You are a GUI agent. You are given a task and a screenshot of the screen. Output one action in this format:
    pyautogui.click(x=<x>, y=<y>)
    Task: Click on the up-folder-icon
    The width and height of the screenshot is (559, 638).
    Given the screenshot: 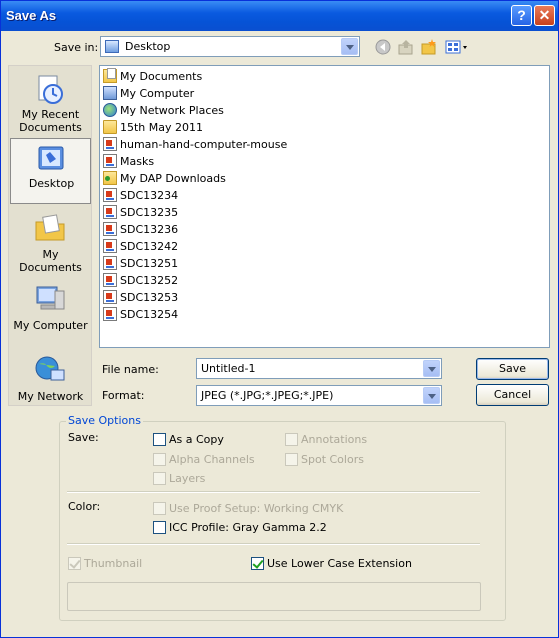 What is the action you would take?
    pyautogui.click(x=406, y=47)
    